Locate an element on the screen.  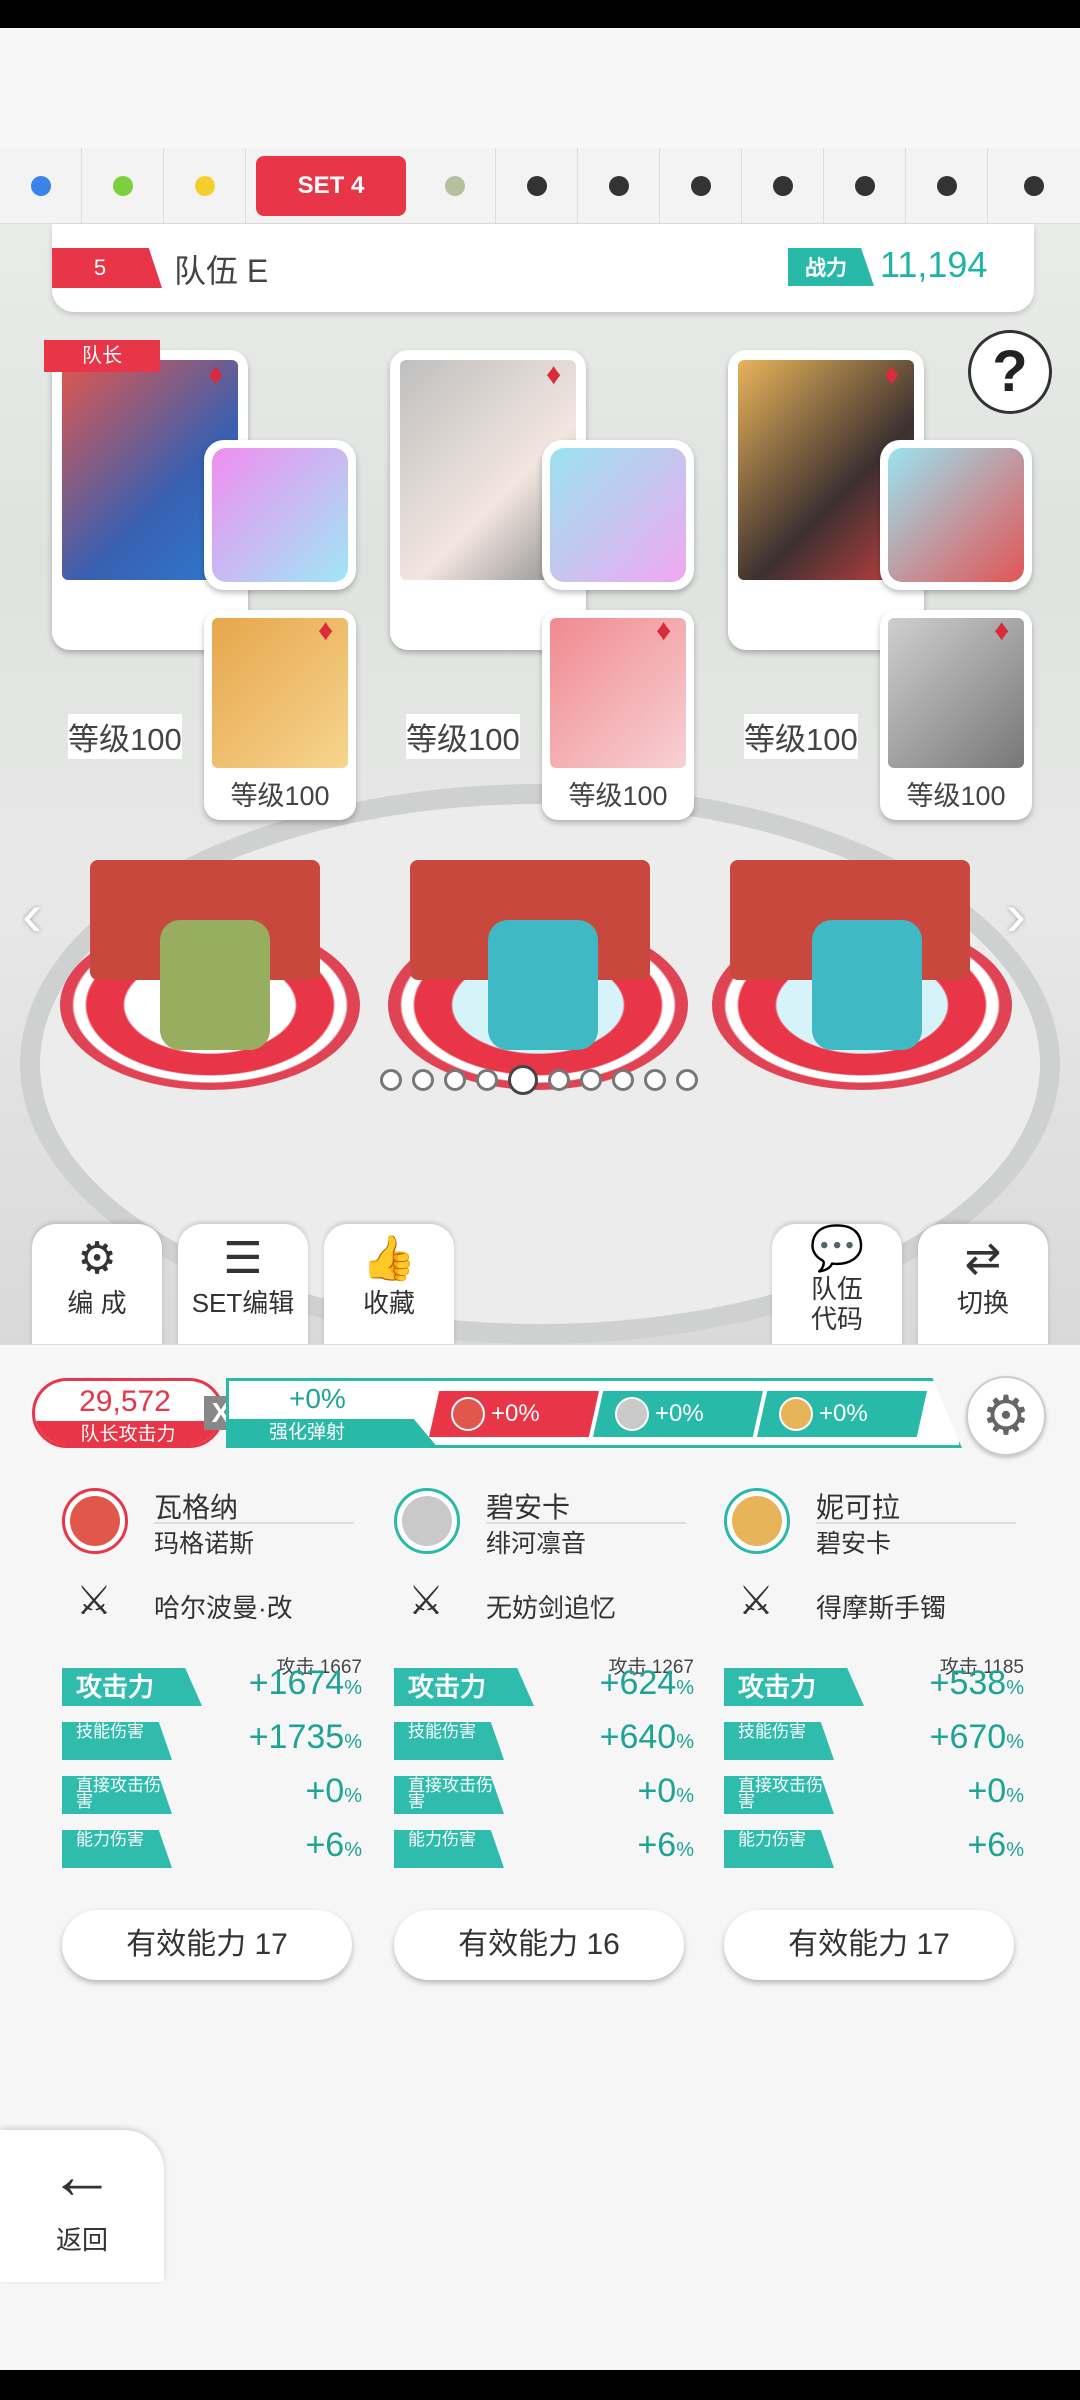
settings-gear-icon: ⚙ is located at coordinates (1006, 1416).